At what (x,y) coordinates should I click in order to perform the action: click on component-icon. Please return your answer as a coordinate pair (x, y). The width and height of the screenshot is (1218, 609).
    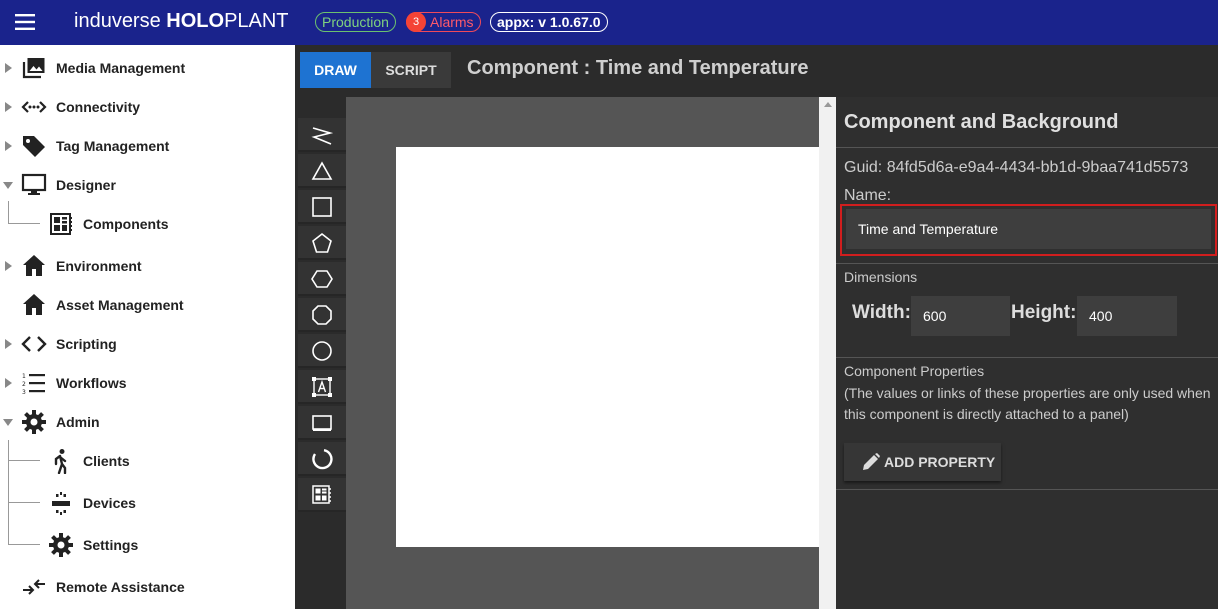
    Looking at the image, I should click on (321, 494).